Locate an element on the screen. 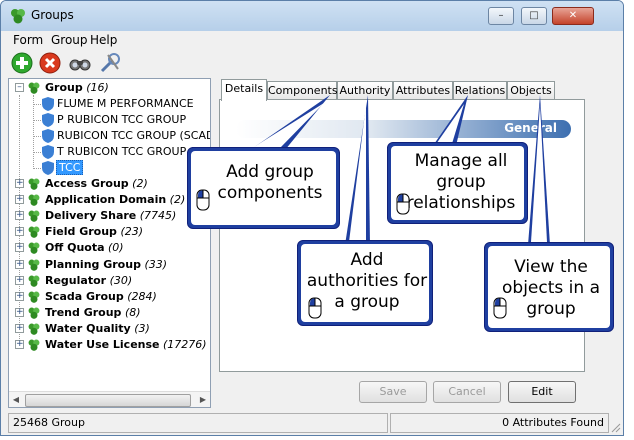  menu-form: Form is located at coordinates (28, 40).